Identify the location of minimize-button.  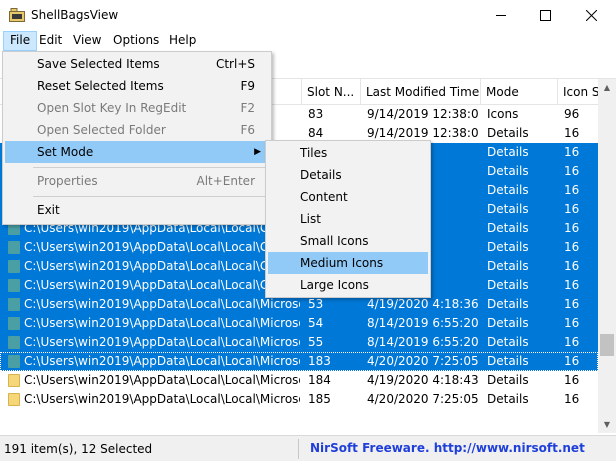
(501, 15).